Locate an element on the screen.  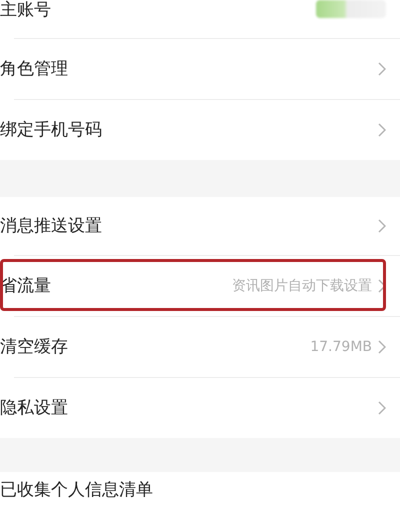
setting-label: 绑定手机号码 is located at coordinates (51, 130).